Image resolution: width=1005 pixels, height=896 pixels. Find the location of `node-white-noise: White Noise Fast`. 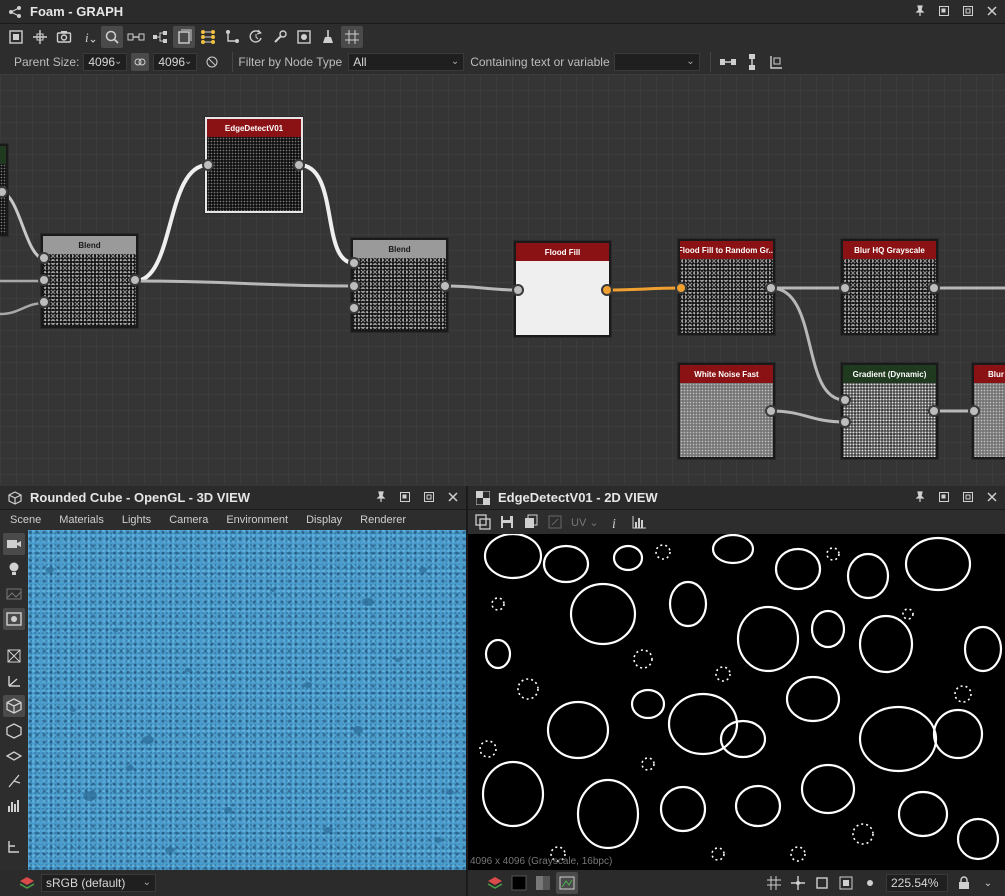

node-white-noise: White Noise Fast is located at coordinates (726, 411).